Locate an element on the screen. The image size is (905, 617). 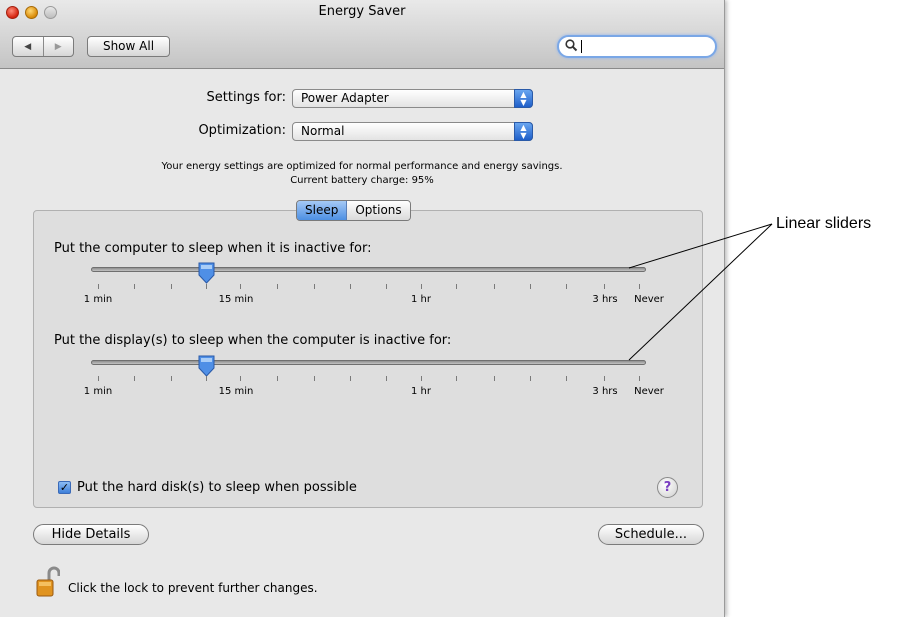
annotation-linear-sliders: Linear sliders is located at coordinates (824, 223).